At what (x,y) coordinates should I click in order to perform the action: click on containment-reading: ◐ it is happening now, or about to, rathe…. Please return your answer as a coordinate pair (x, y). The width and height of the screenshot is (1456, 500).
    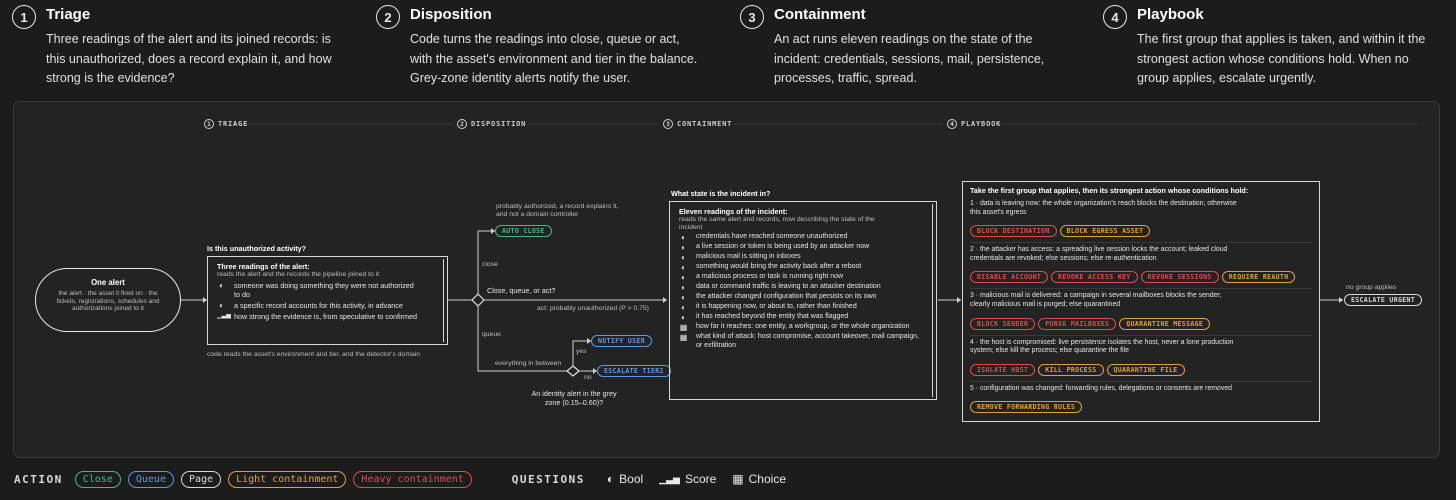
    Looking at the image, I should click on (803, 307).